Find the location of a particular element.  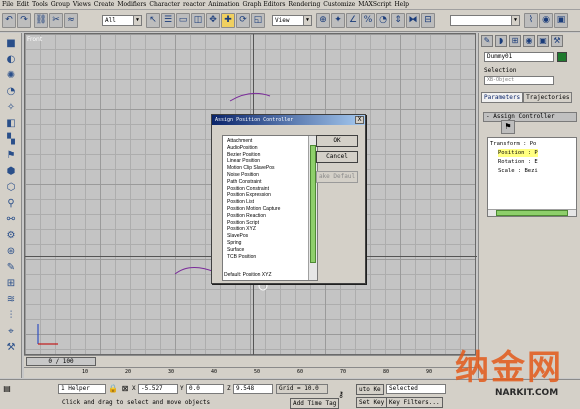

menu-help: Help is located at coordinates (401, 5).